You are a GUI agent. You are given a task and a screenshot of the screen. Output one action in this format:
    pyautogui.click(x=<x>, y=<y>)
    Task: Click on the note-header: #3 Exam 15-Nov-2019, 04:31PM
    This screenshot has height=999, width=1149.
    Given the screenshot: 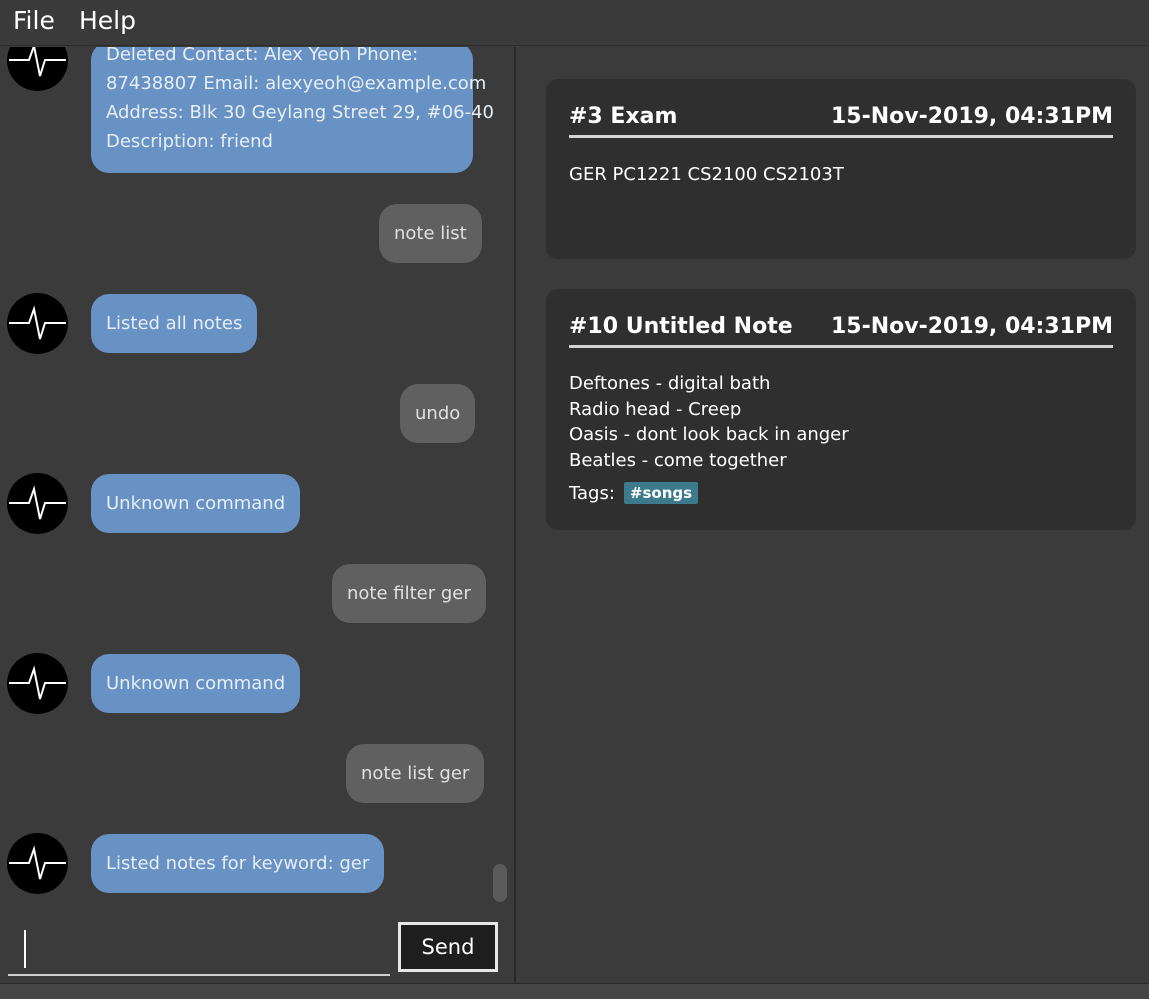 What is the action you would take?
    pyautogui.click(x=841, y=121)
    